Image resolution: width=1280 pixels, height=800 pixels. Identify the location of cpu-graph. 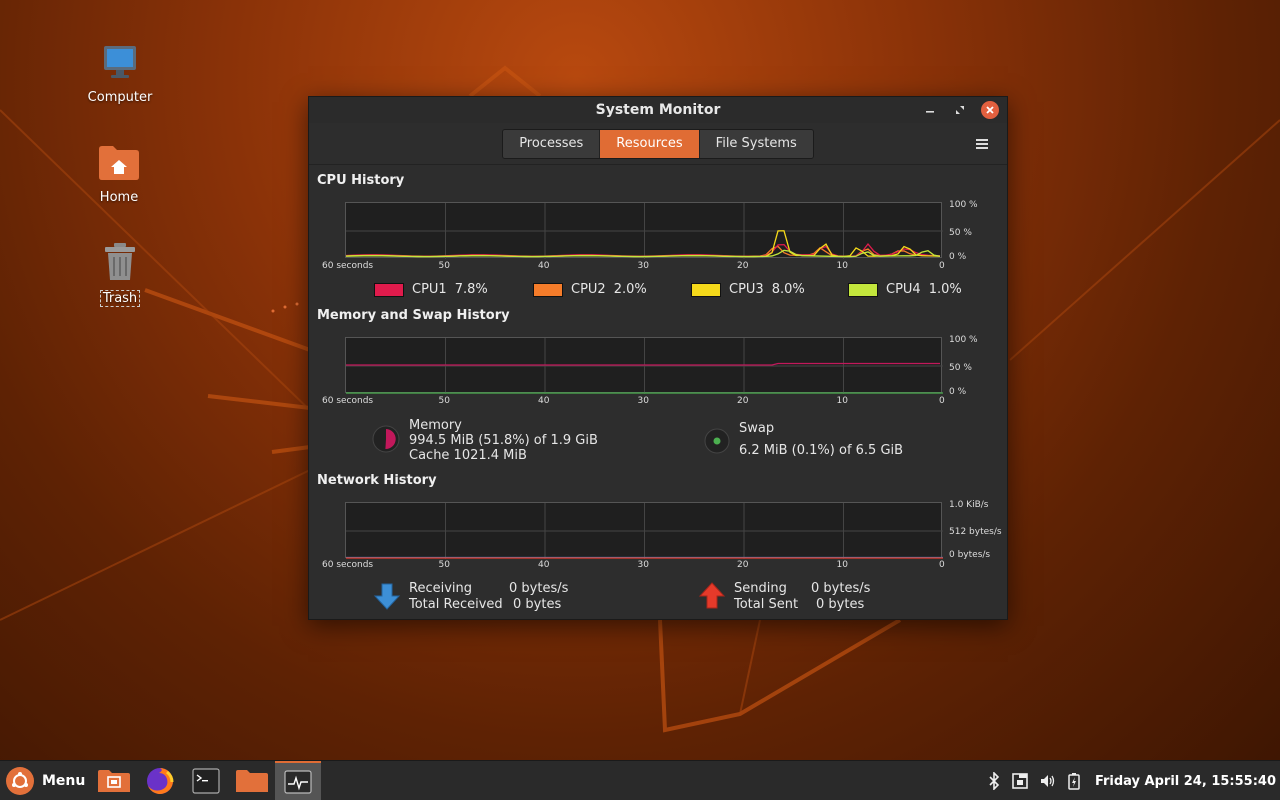
(644, 230).